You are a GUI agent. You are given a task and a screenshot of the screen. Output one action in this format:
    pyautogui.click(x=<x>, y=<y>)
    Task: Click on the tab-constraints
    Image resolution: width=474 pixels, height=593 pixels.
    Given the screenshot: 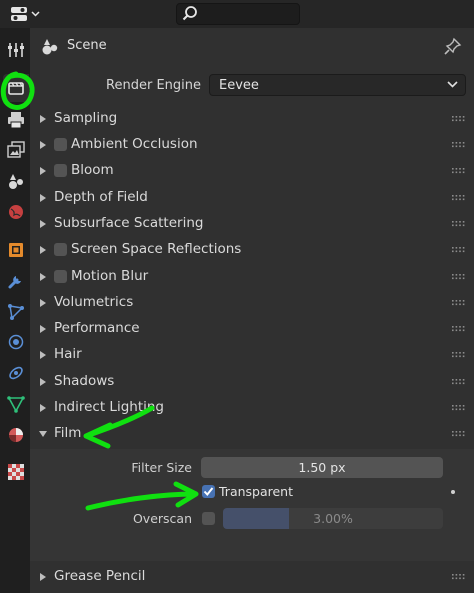 What is the action you would take?
    pyautogui.click(x=16, y=373)
    